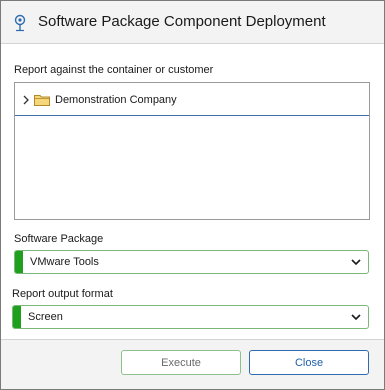  Describe the element at coordinates (26, 100) in the screenshot. I see `chevron-right-icon` at that location.